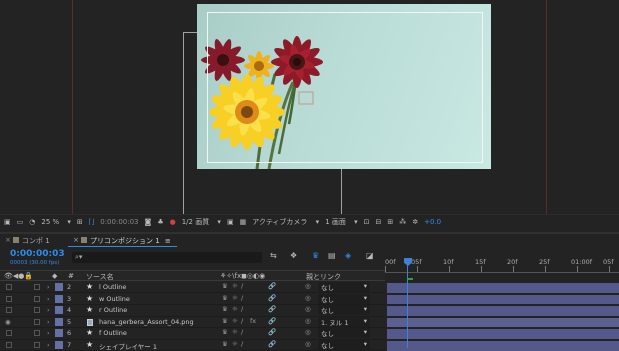 This screenshot has height=351, width=619. Describe the element at coordinates (402, 222) in the screenshot. I see `share-icon: ⁂` at that location.